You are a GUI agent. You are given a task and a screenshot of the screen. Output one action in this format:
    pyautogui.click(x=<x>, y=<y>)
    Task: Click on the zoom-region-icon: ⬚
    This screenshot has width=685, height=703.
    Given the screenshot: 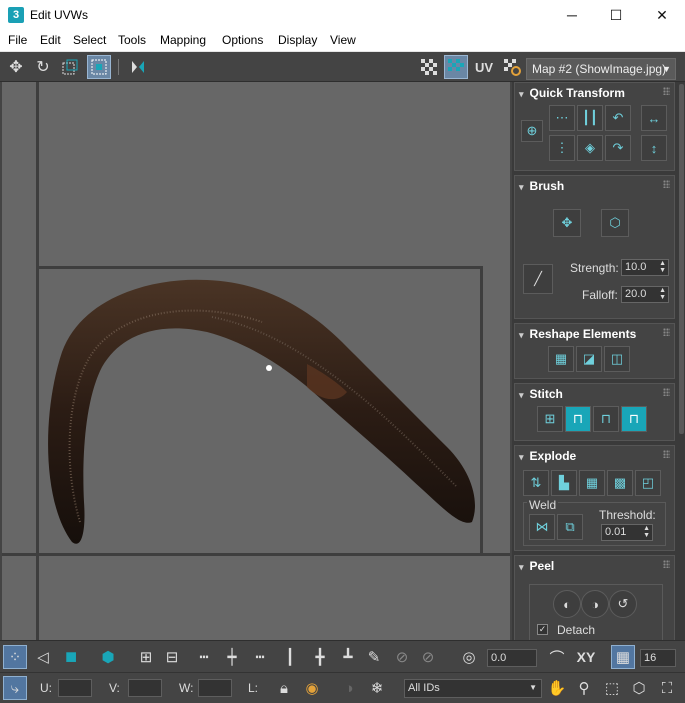 What is the action you would take?
    pyautogui.click(x=612, y=688)
    